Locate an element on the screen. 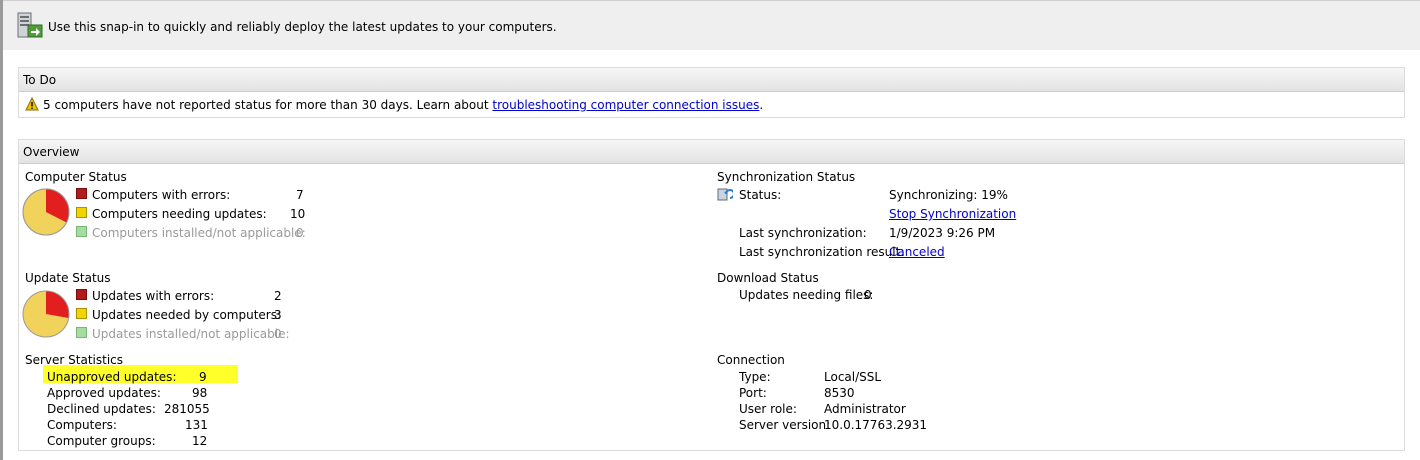 This screenshot has width=1420, height=460. sync-status-value: Synchronizing: 19% is located at coordinates (948, 195).